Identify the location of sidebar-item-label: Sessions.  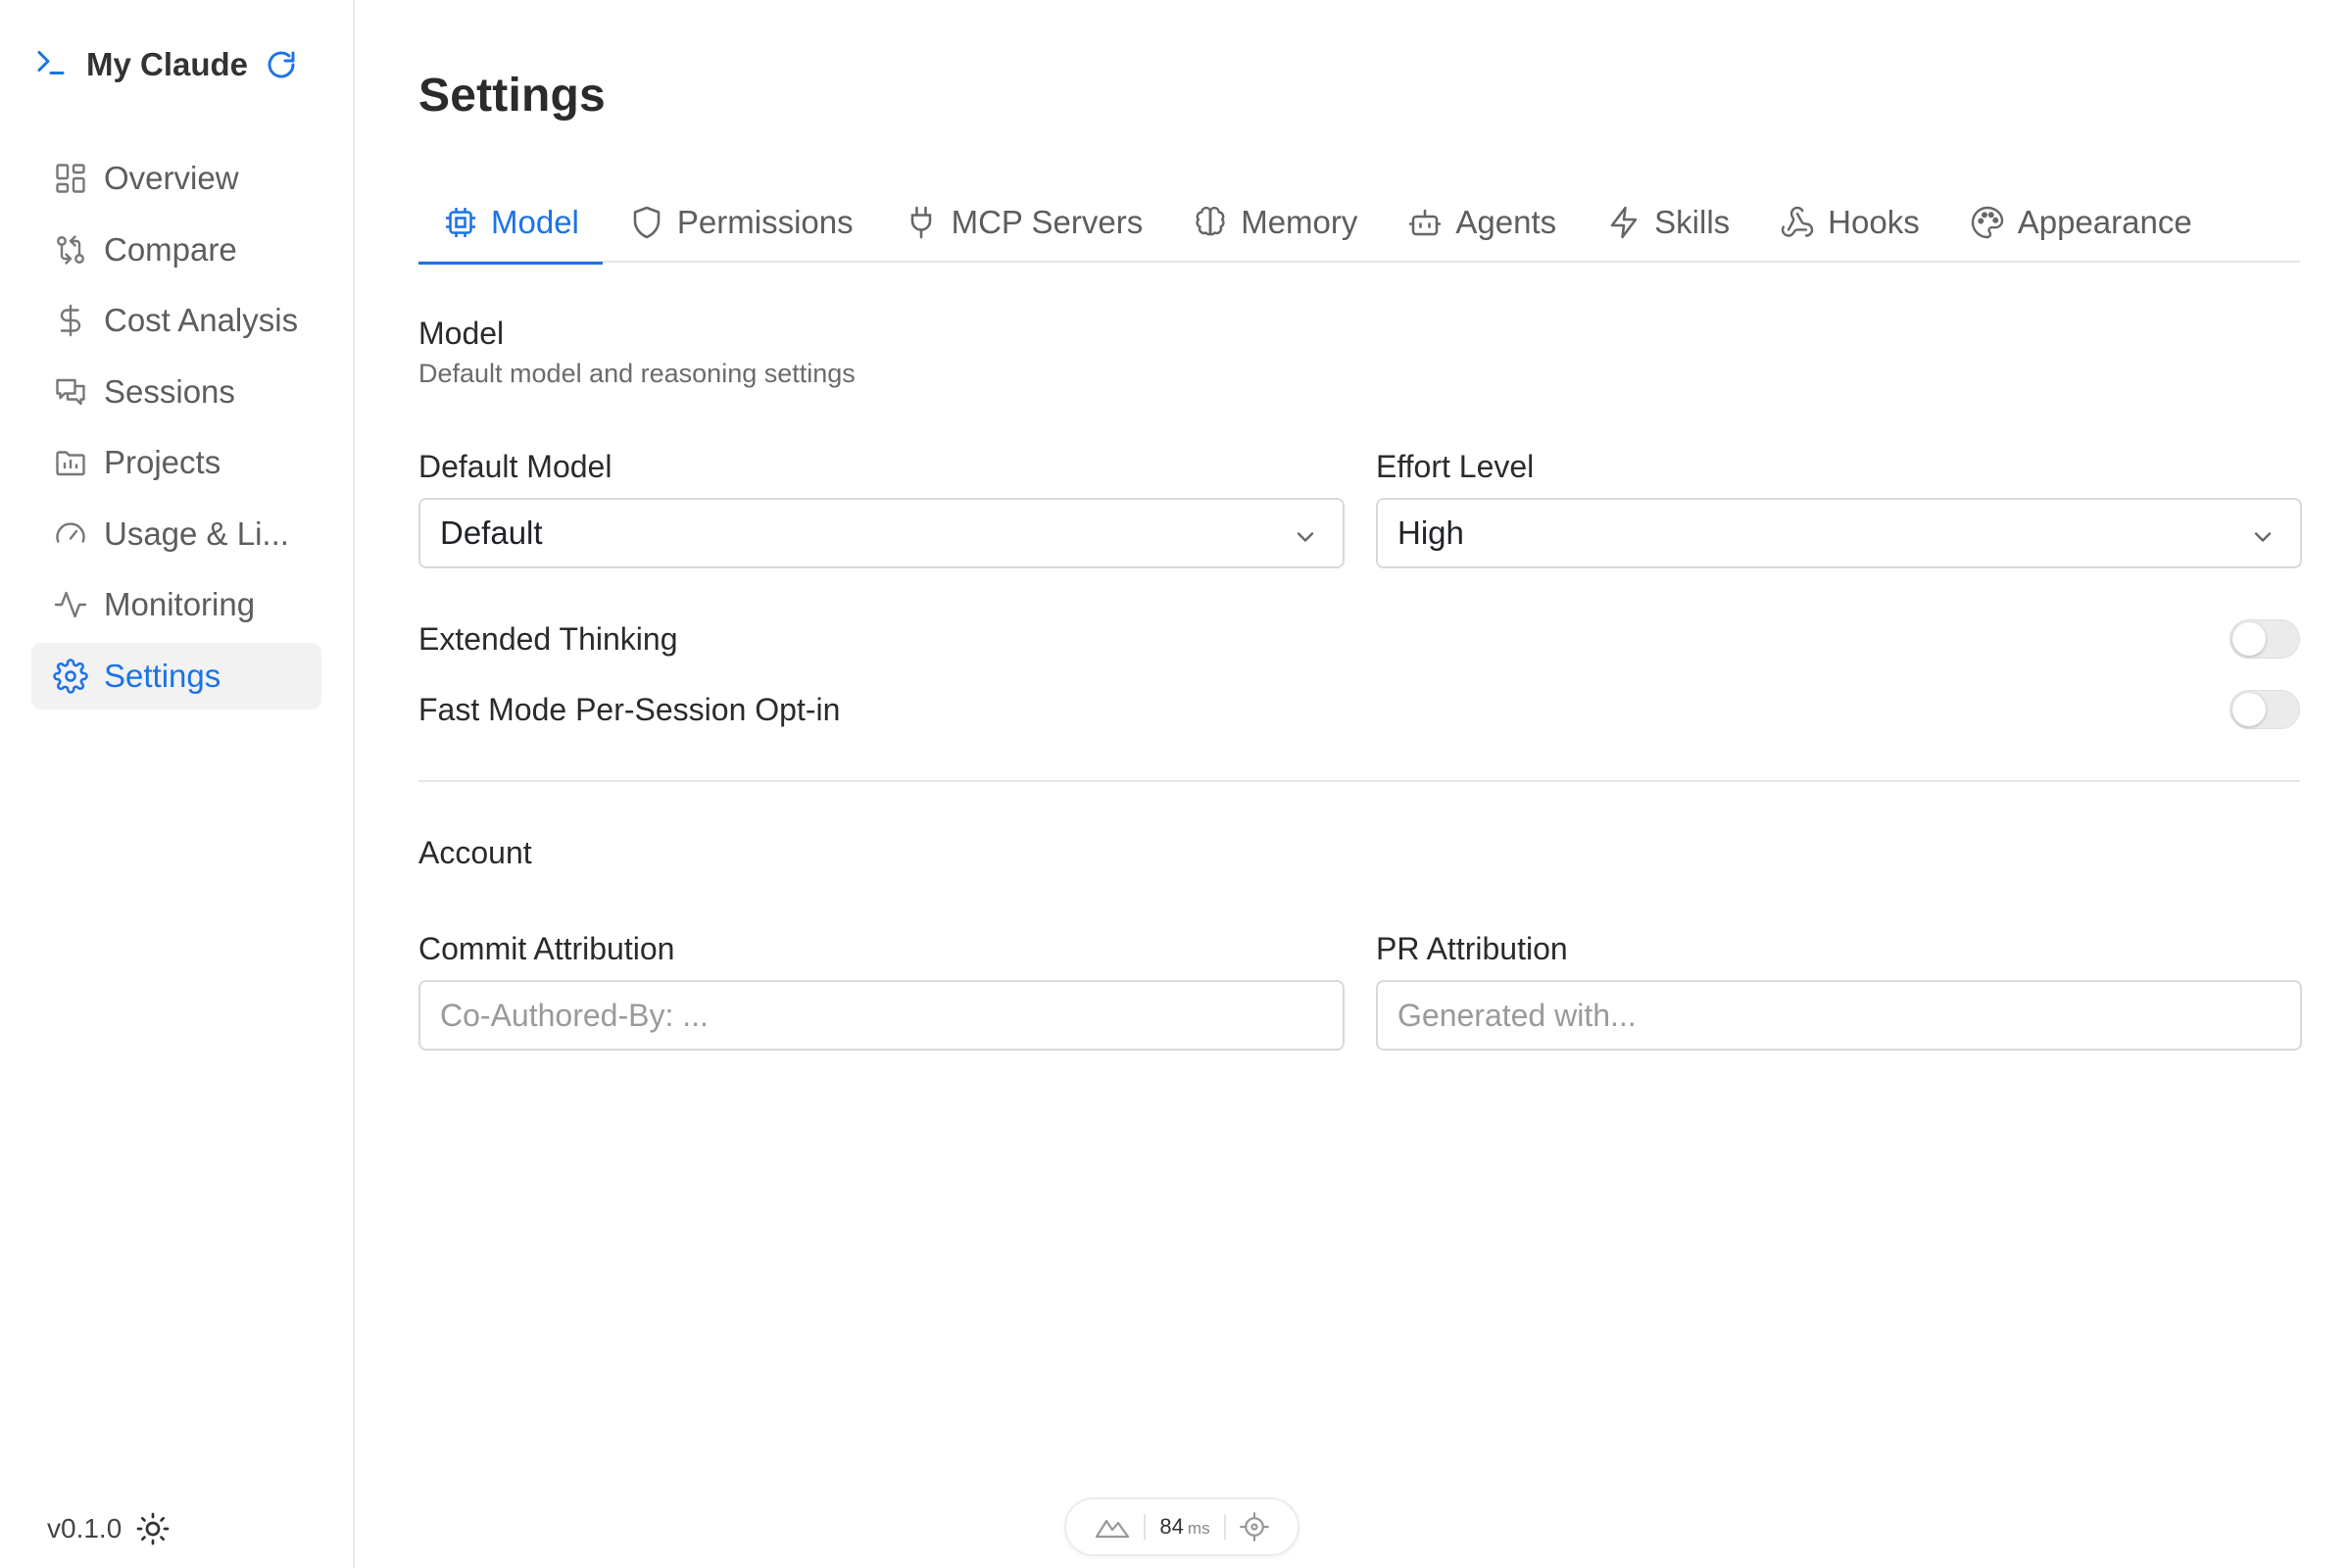
(169, 391).